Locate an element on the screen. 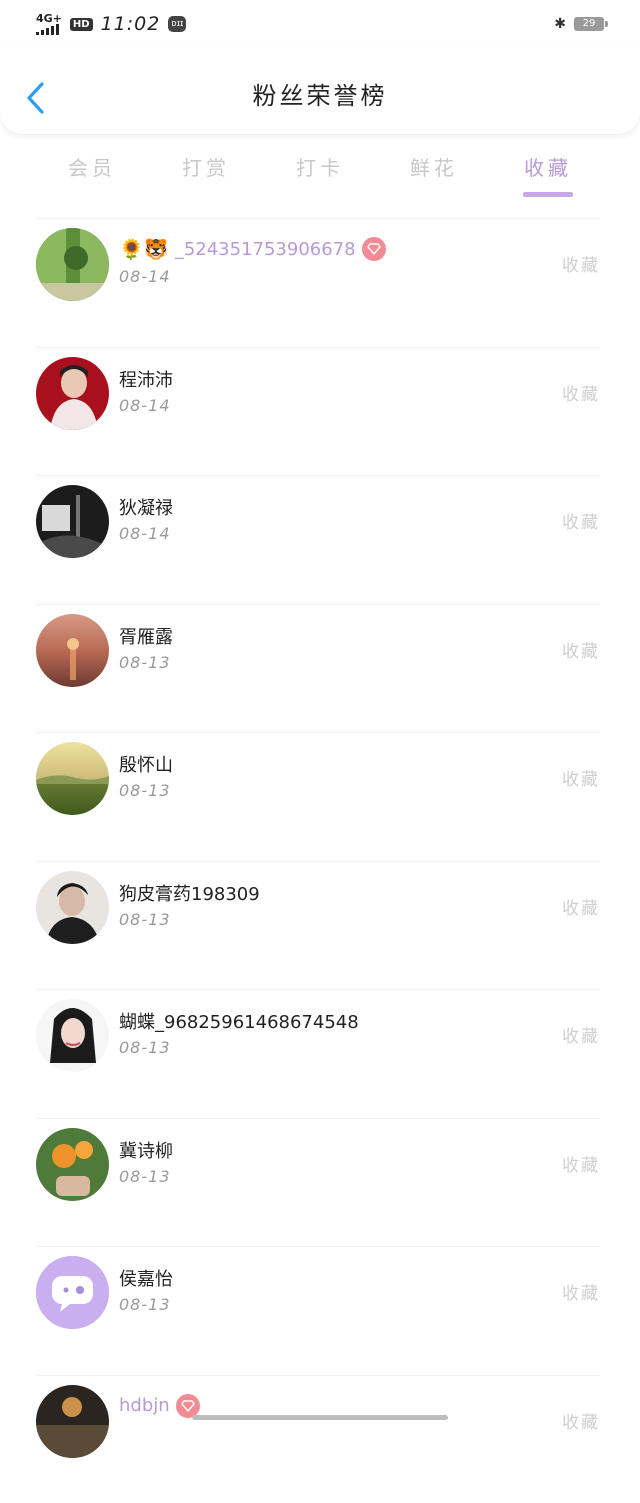 The height and width of the screenshot is (1503, 640). signal-bars-icon is located at coordinates (49, 29).